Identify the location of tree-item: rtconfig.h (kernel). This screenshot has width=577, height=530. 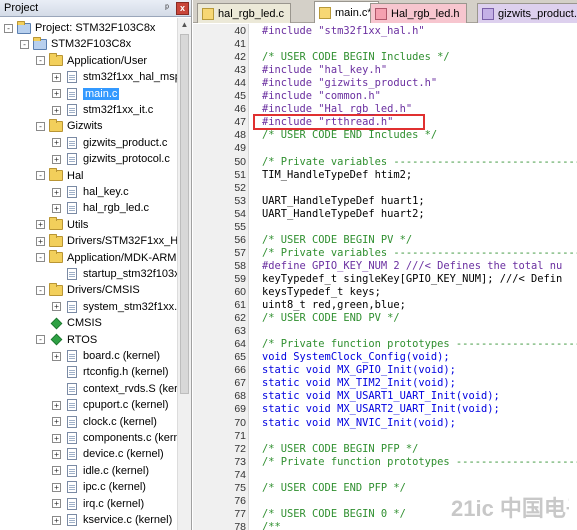
(110, 372).